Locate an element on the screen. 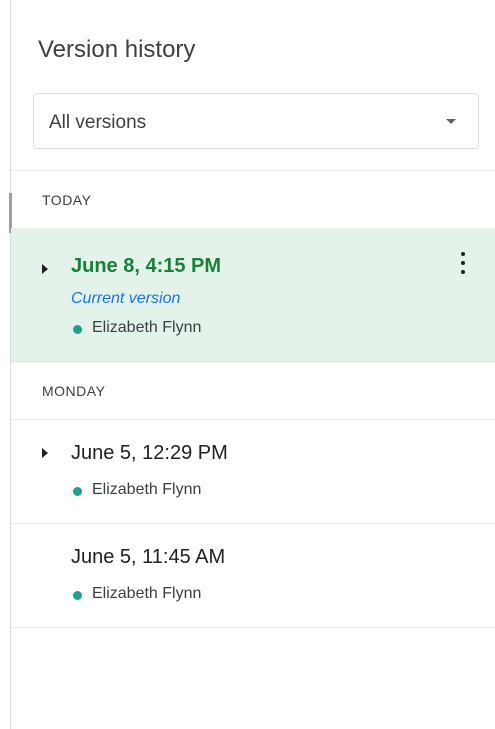 The image size is (495, 729). more-options-icon is located at coordinates (463, 265).